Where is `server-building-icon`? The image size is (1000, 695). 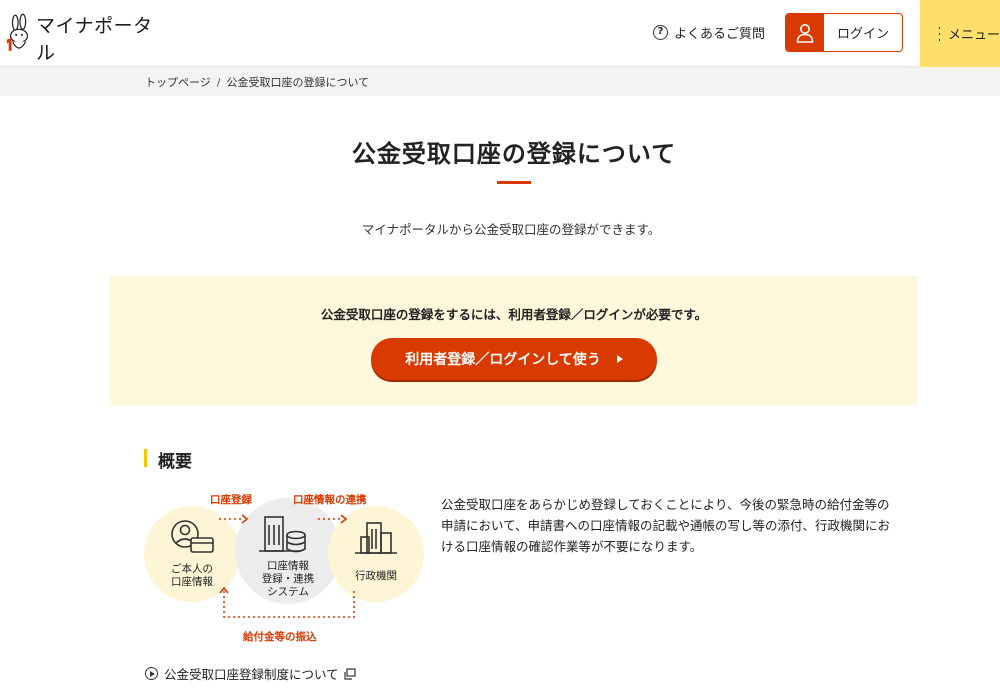 server-building-icon is located at coordinates (282, 534).